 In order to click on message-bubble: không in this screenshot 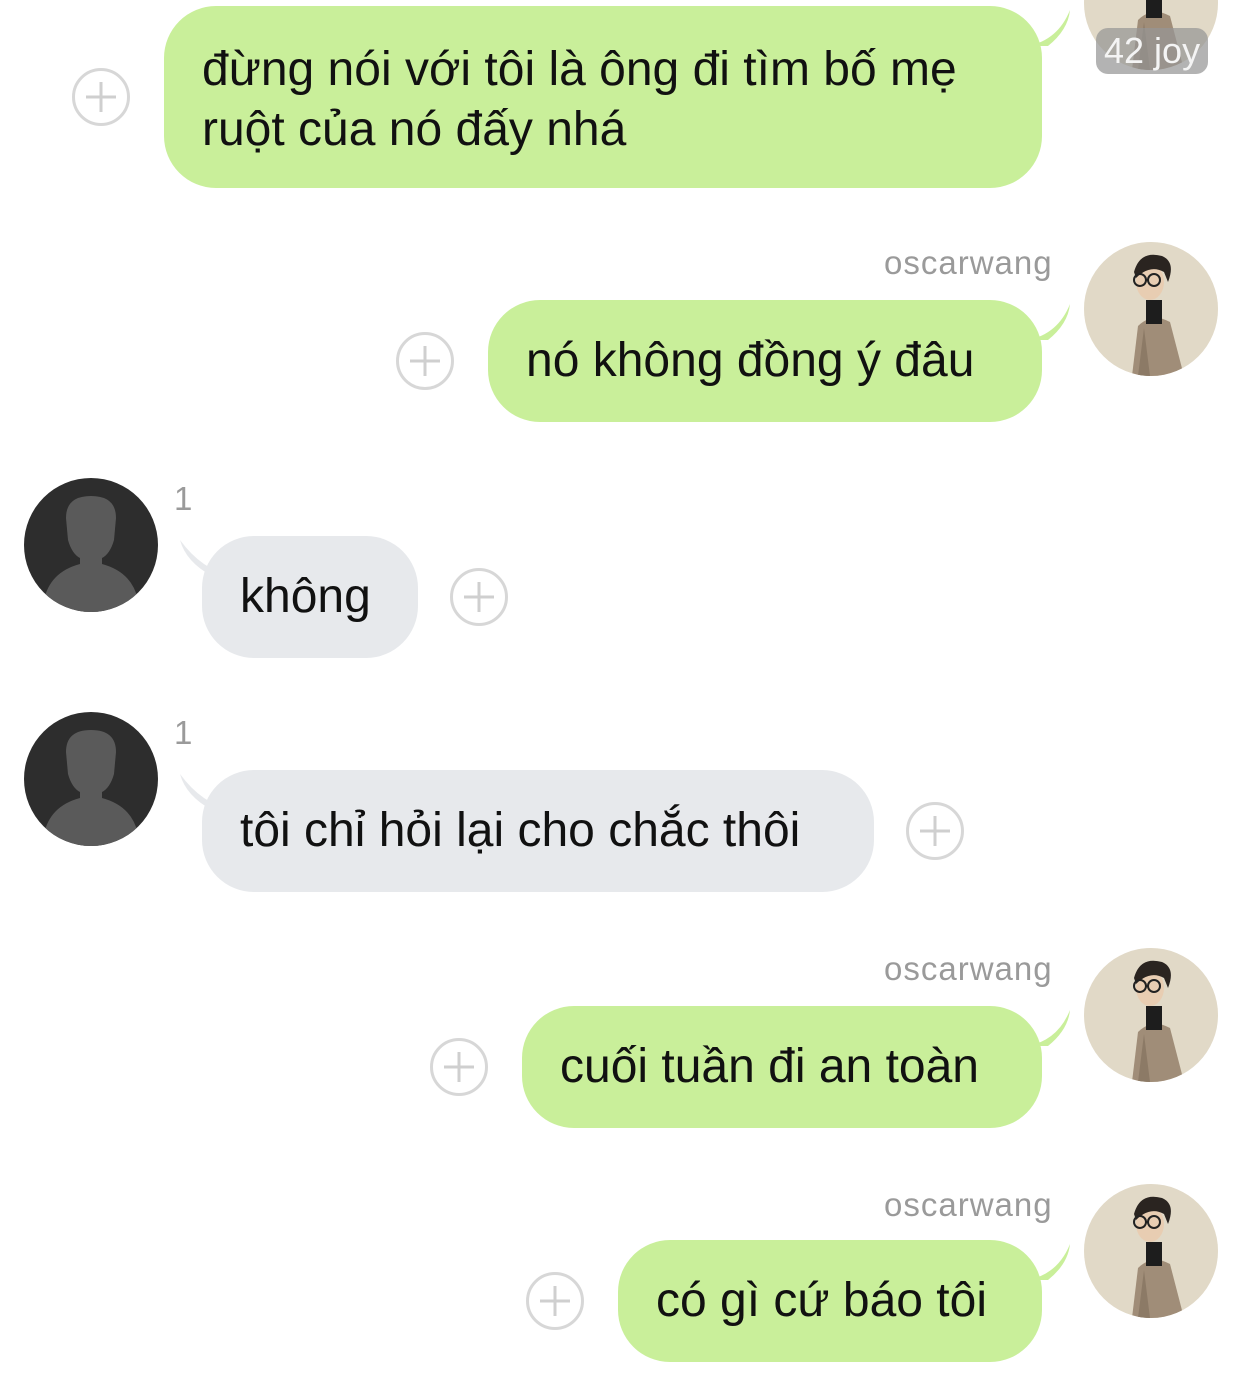, I will do `click(310, 597)`.